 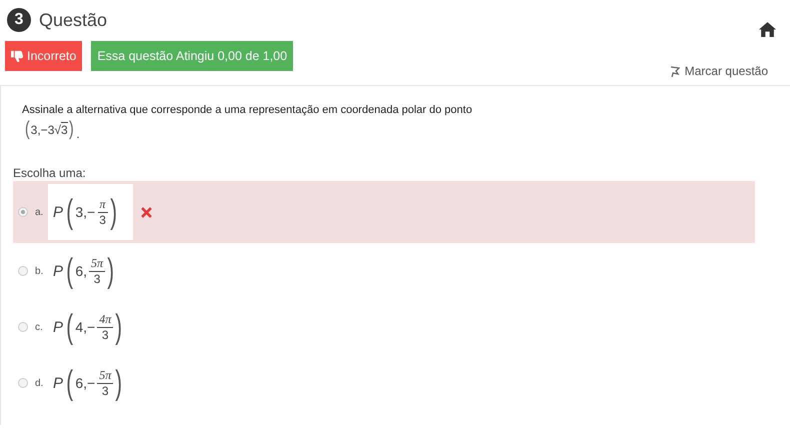 What do you see at coordinates (17, 56) in the screenshot?
I see `thumbs-down-icon` at bounding box center [17, 56].